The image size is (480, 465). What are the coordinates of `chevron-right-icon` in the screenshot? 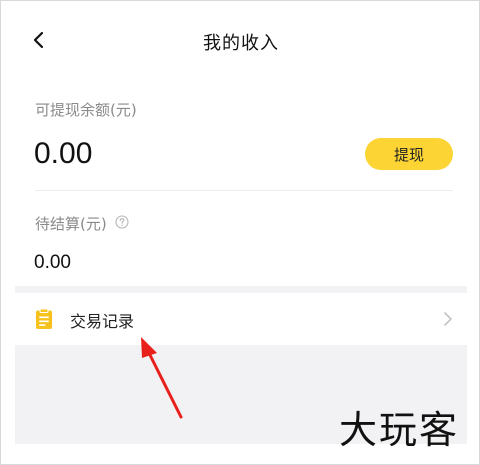 It's located at (448, 319).